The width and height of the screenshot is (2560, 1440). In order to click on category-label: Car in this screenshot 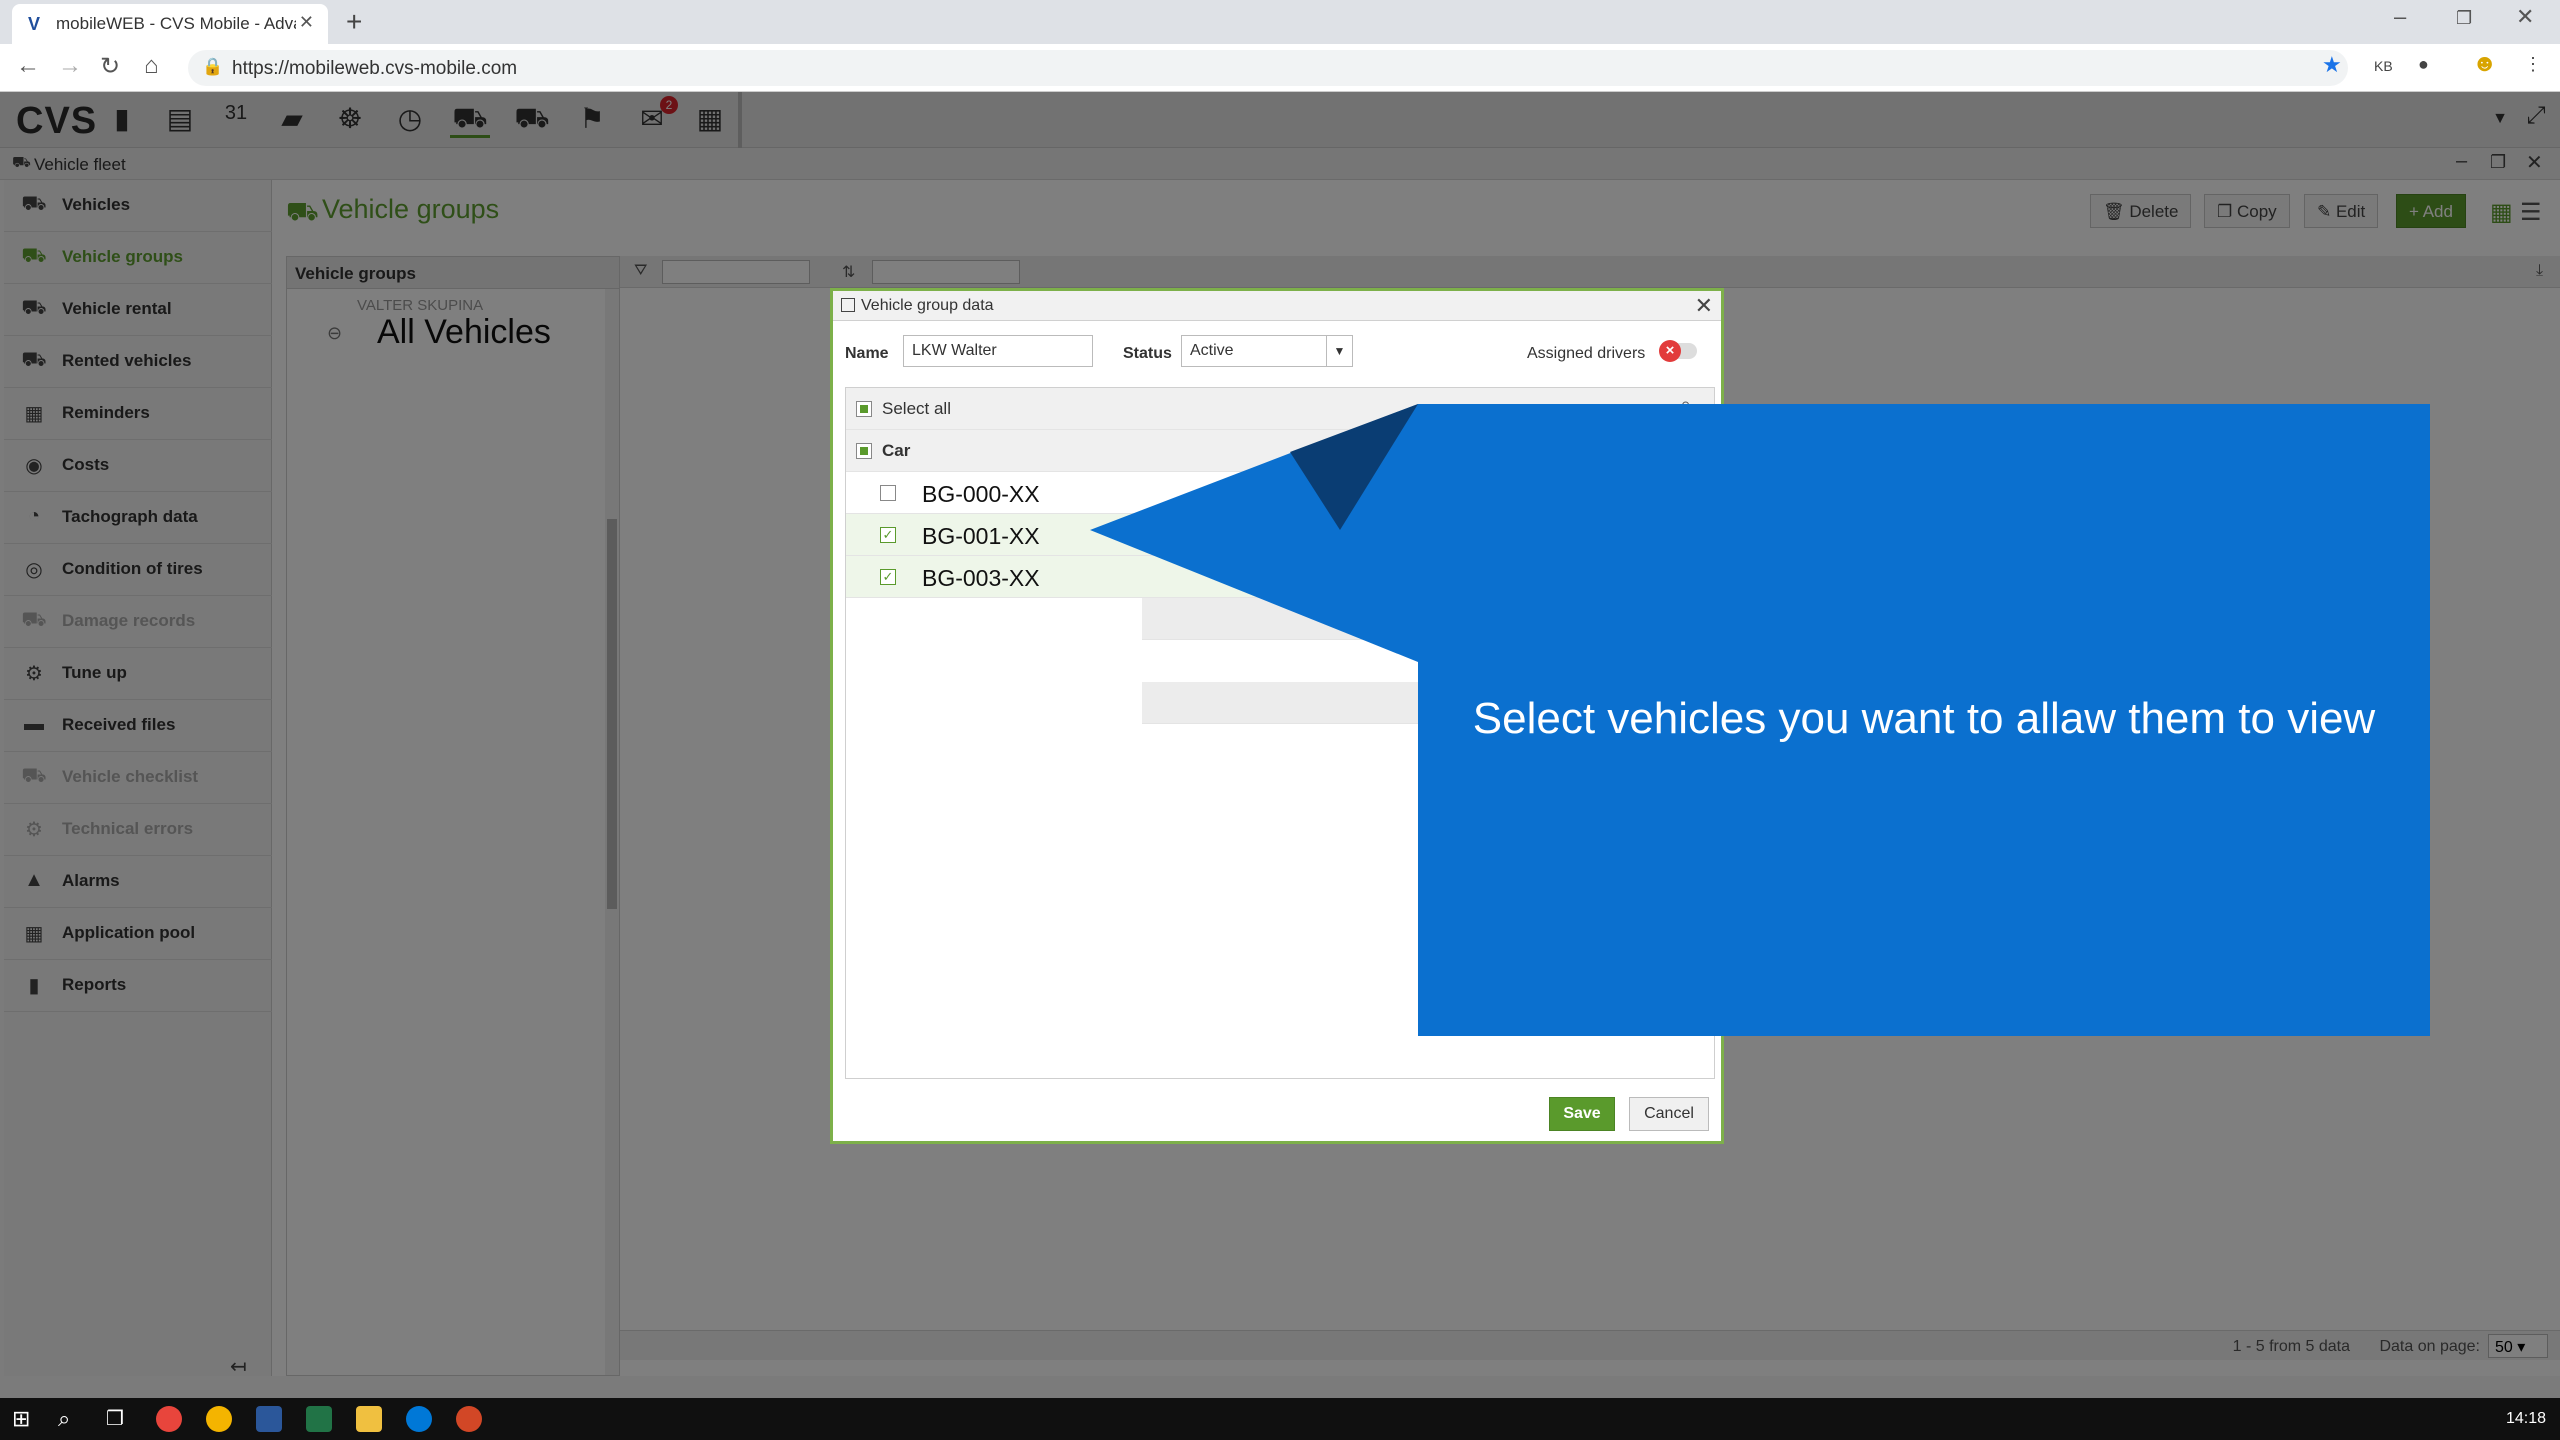, I will do `click(896, 450)`.